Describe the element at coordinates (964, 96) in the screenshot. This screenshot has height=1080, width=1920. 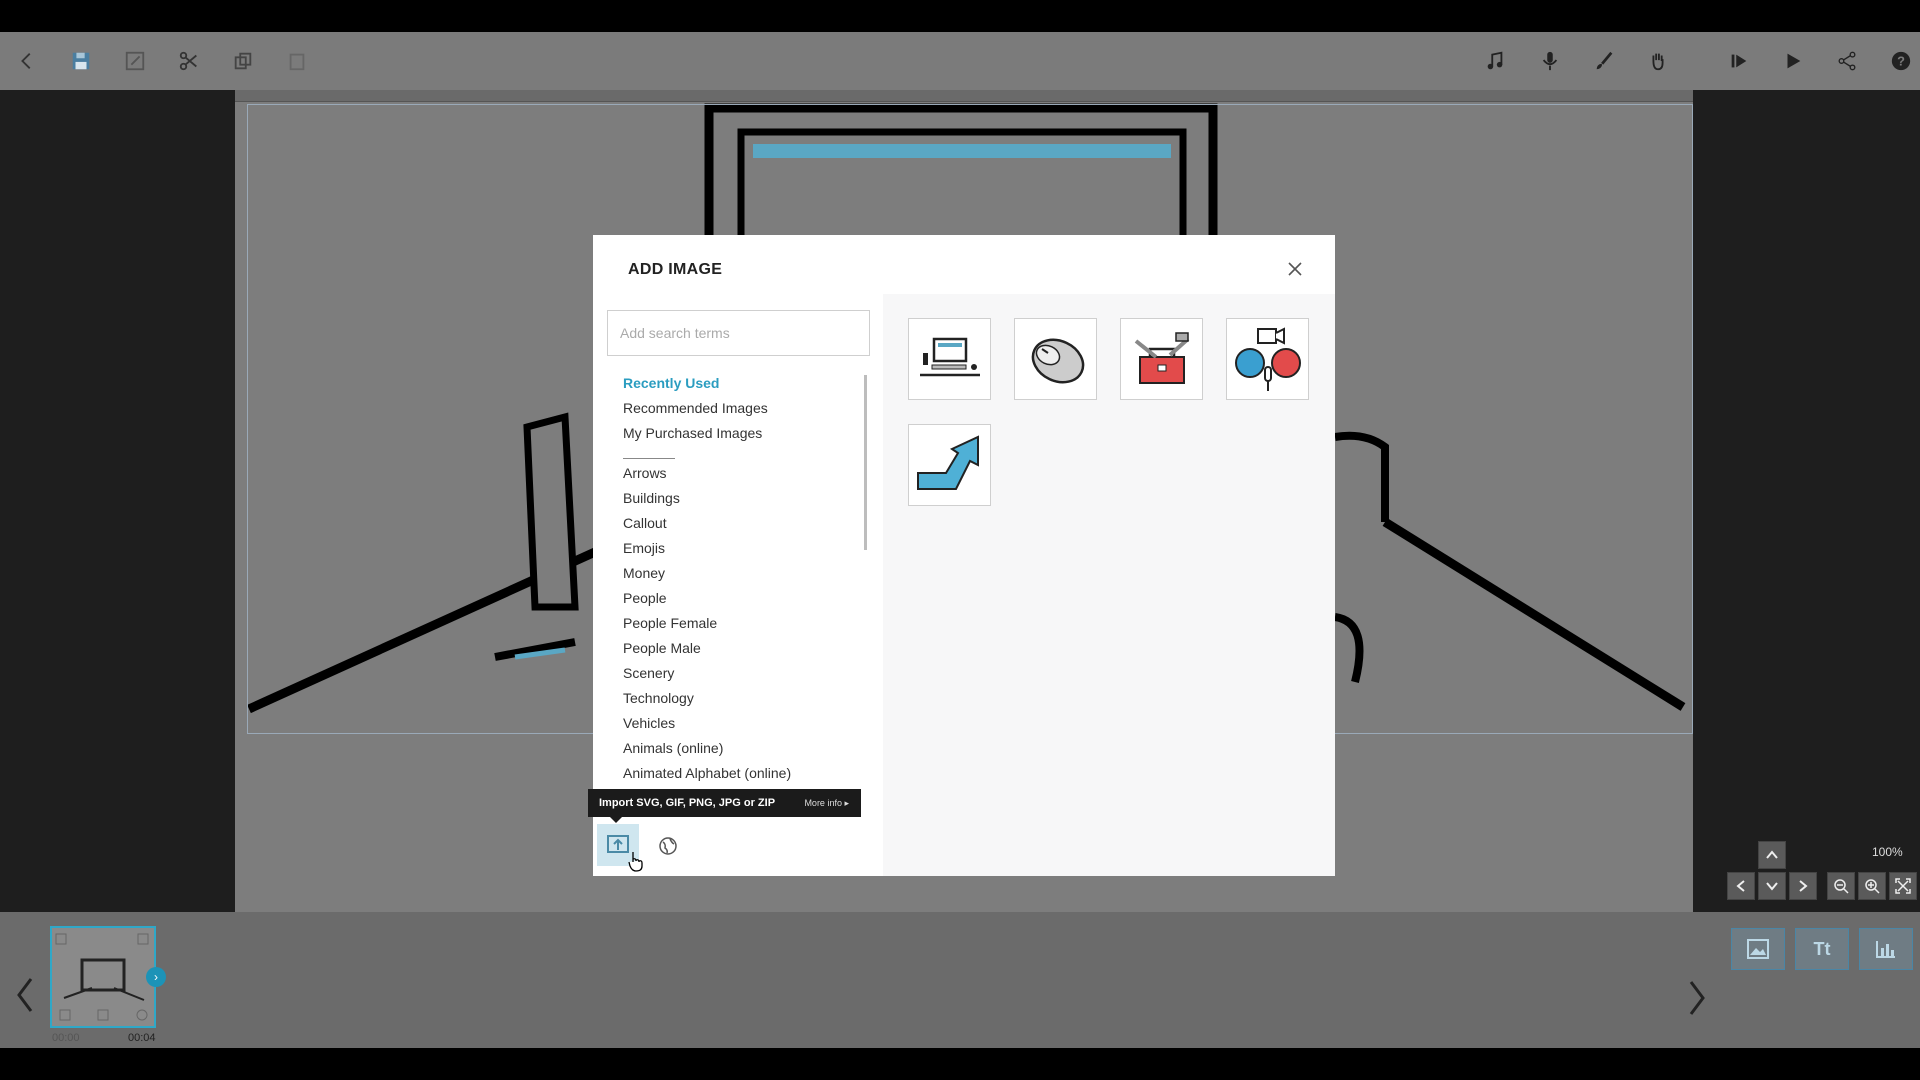
I see `top-ruler` at that location.